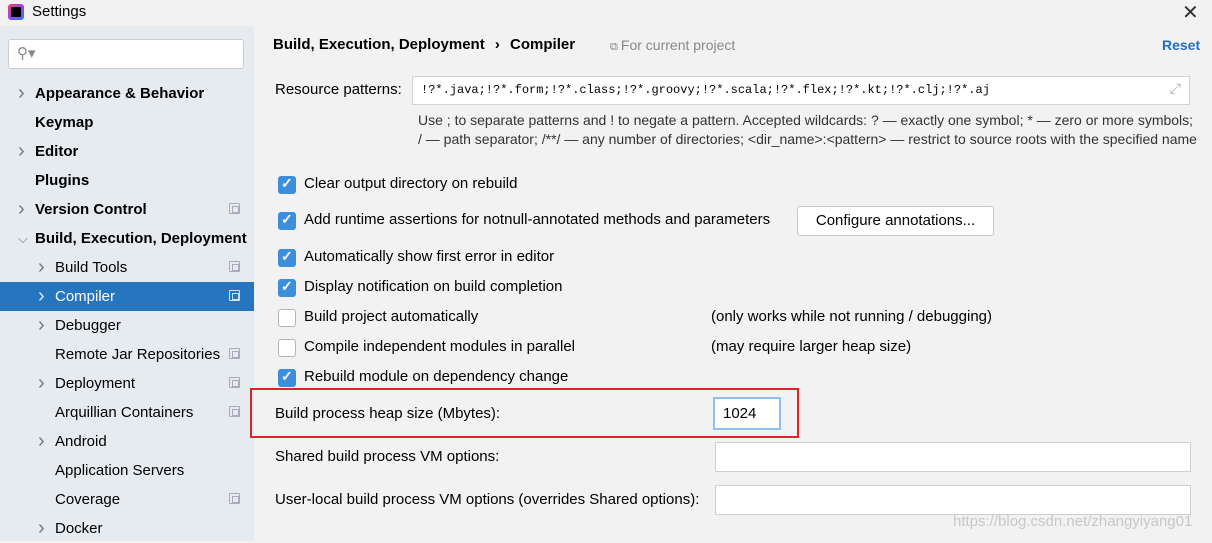 The width and height of the screenshot is (1212, 543). What do you see at coordinates (62, 180) in the screenshot?
I see `sidebar-item-label: Plugins` at bounding box center [62, 180].